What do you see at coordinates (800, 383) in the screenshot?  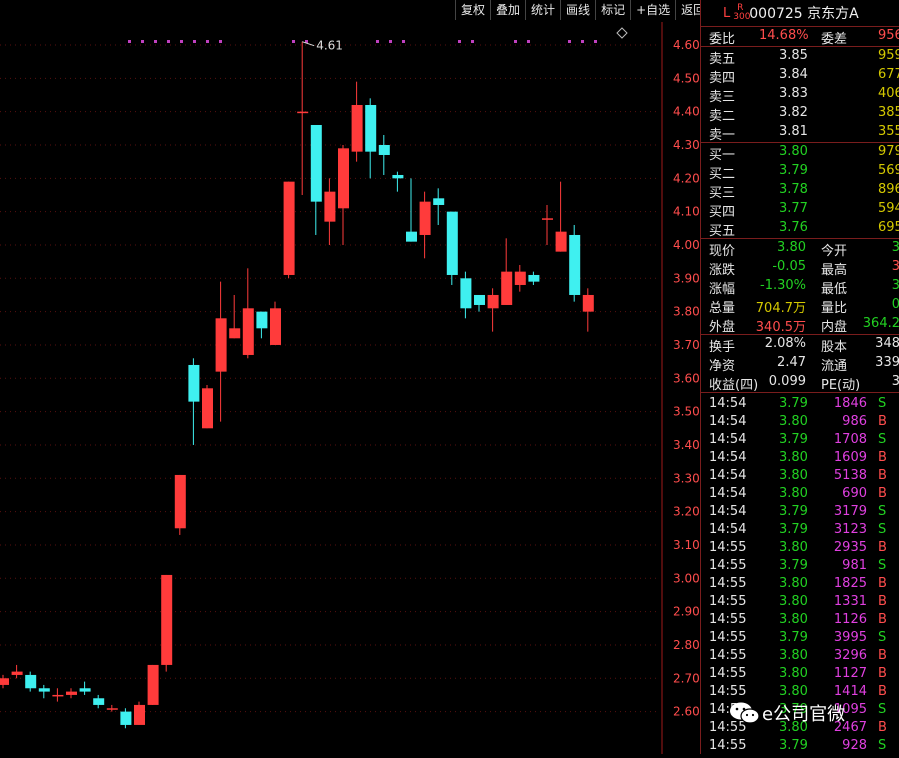 I see `fundamental-row: 收益(四) 0.099 PE(动) 3` at bounding box center [800, 383].